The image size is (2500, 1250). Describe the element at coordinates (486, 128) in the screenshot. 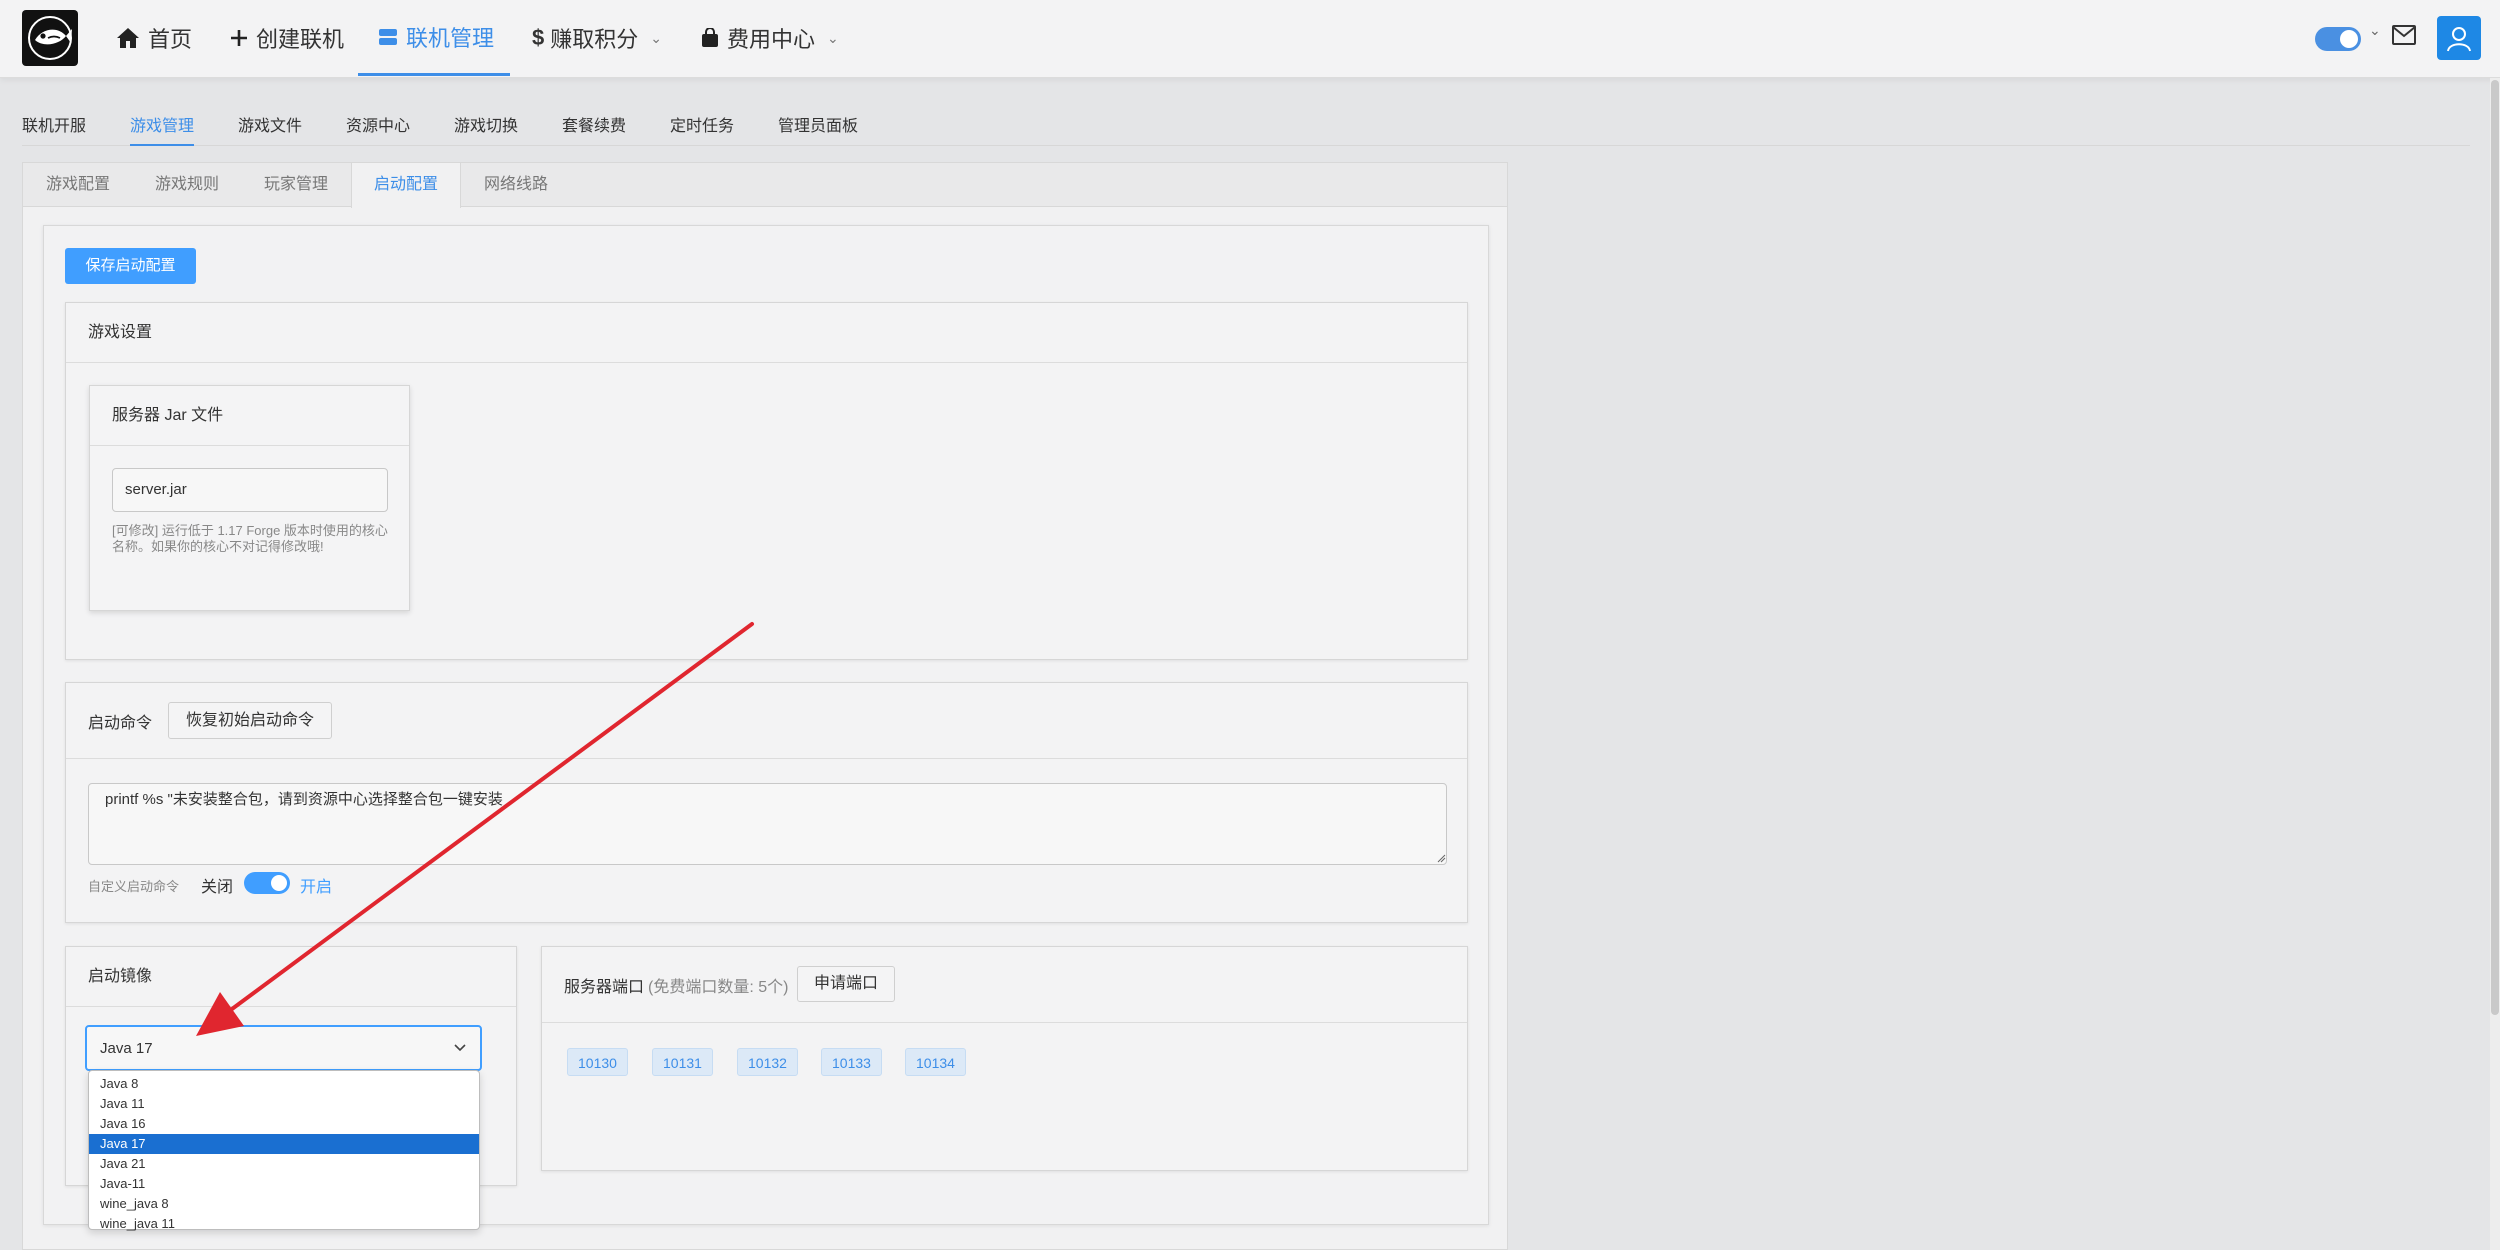

I see `subtab-game-switch: 游戏切换` at that location.